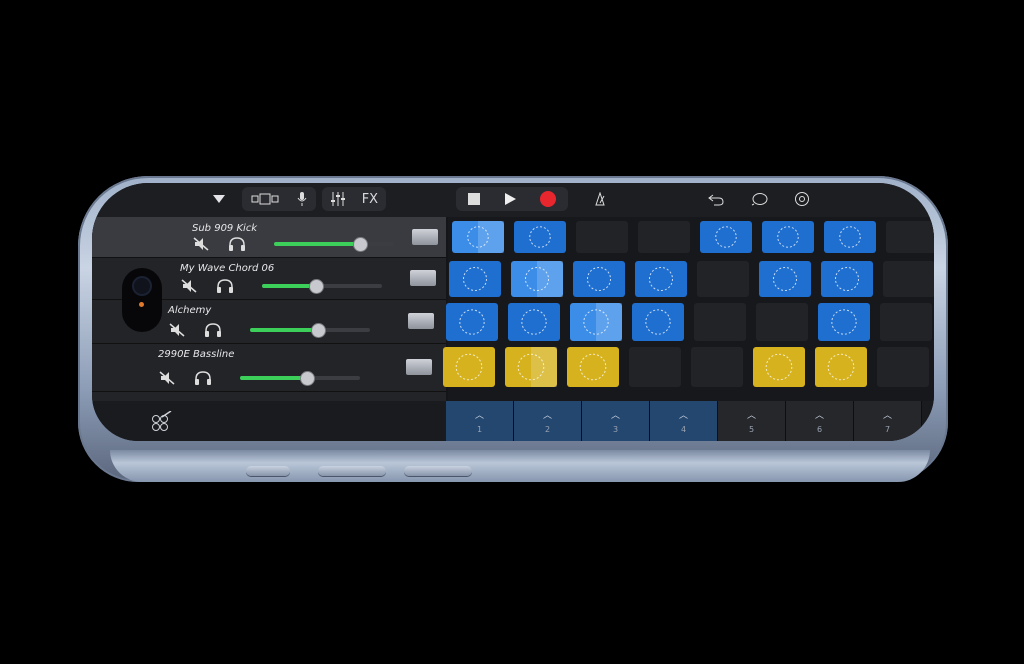 The image size is (1024, 664). Describe the element at coordinates (142, 300) in the screenshot. I see `dynamic-island` at that location.